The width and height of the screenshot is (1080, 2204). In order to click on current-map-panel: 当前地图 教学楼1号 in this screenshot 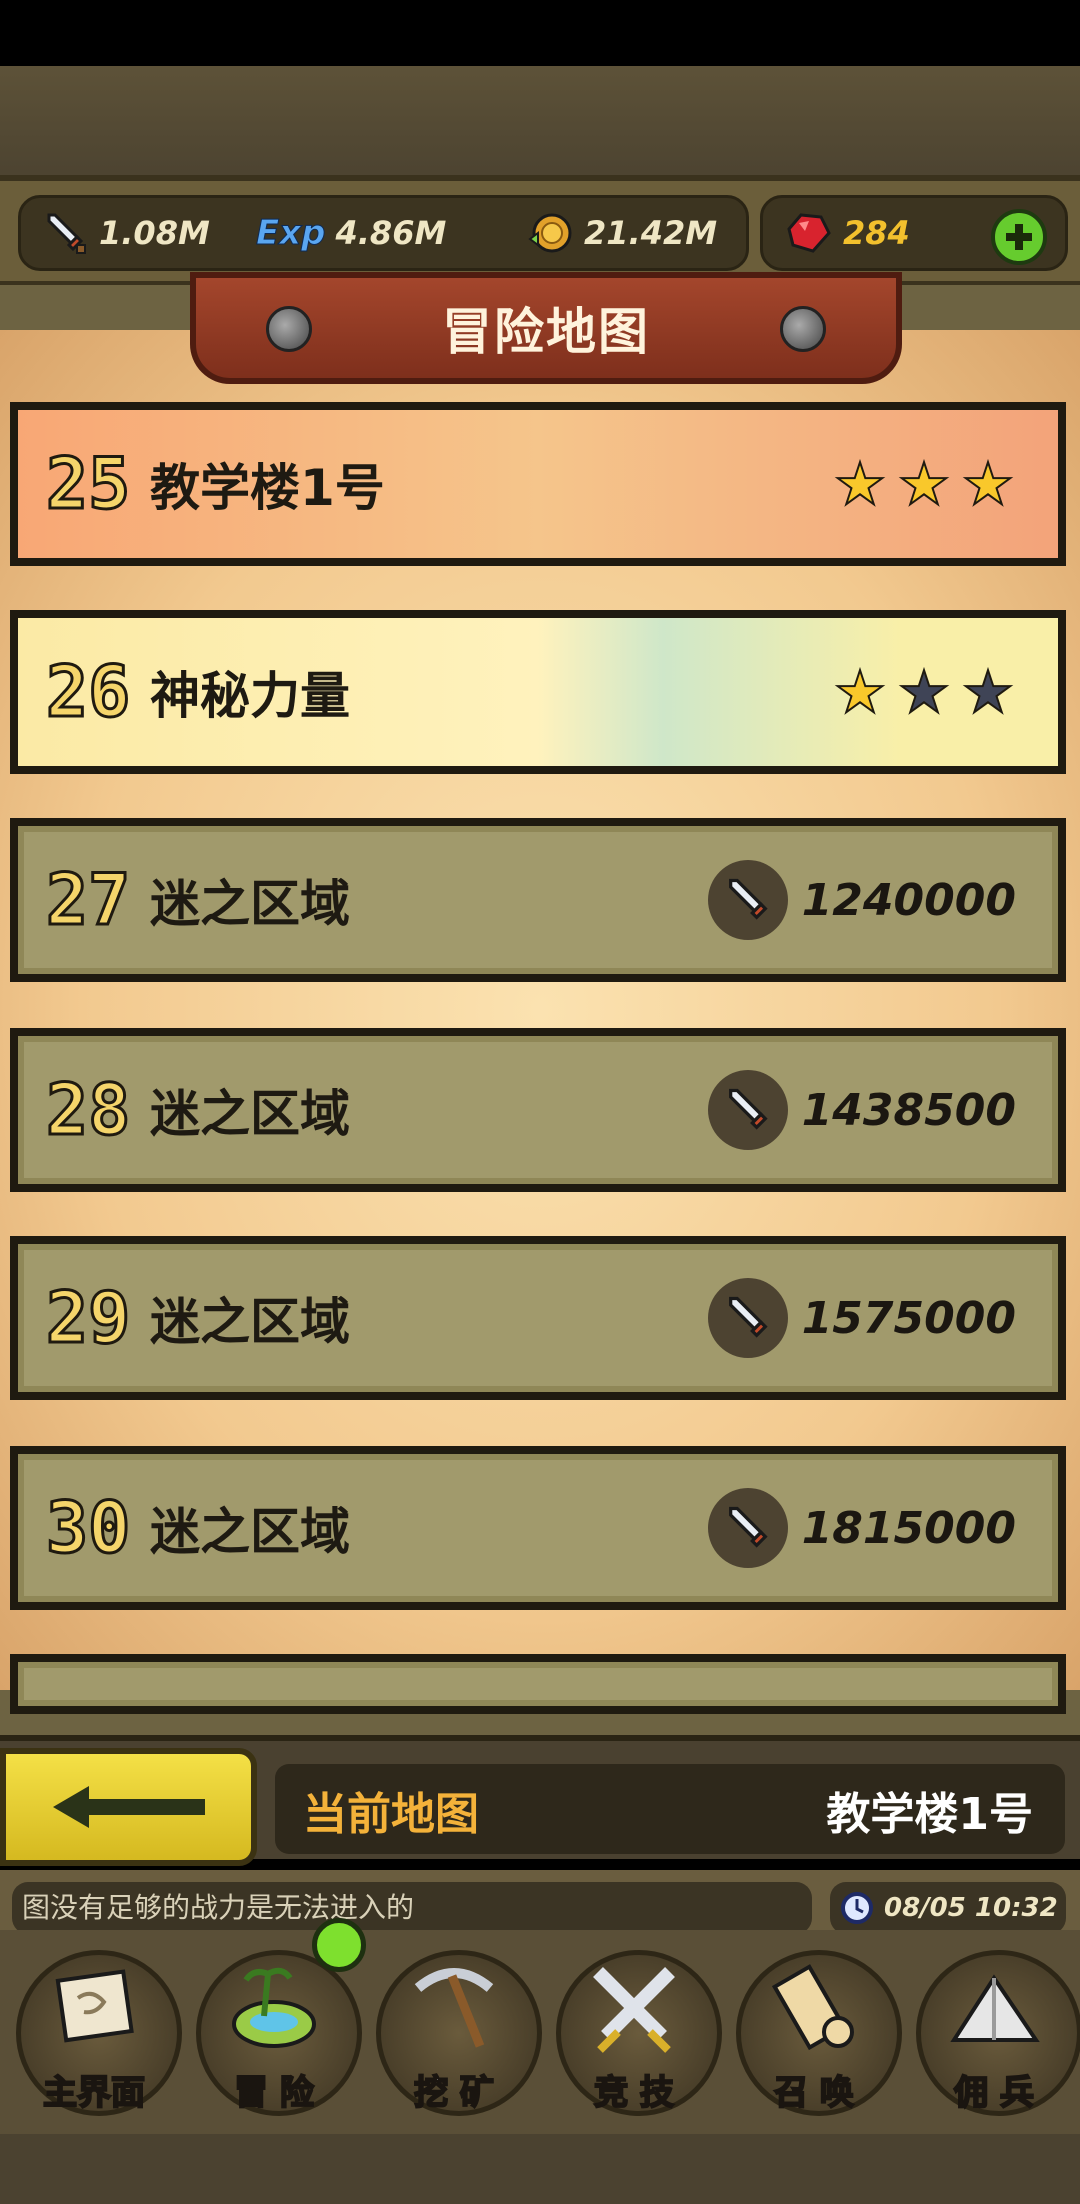, I will do `click(670, 1809)`.